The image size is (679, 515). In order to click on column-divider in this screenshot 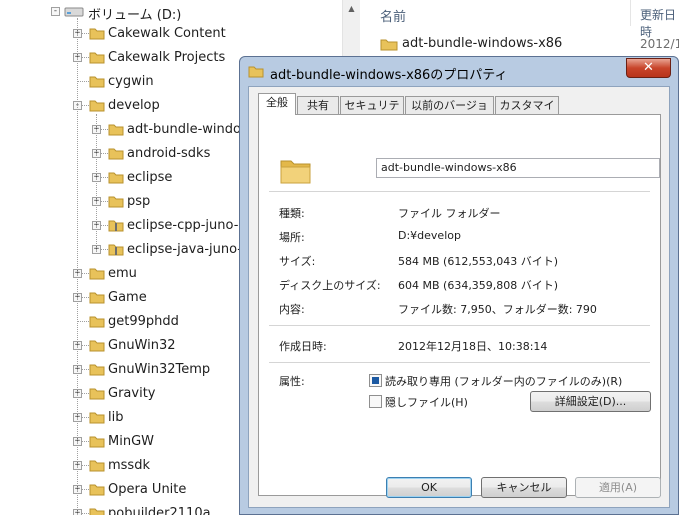, I will do `click(630, 13)`.